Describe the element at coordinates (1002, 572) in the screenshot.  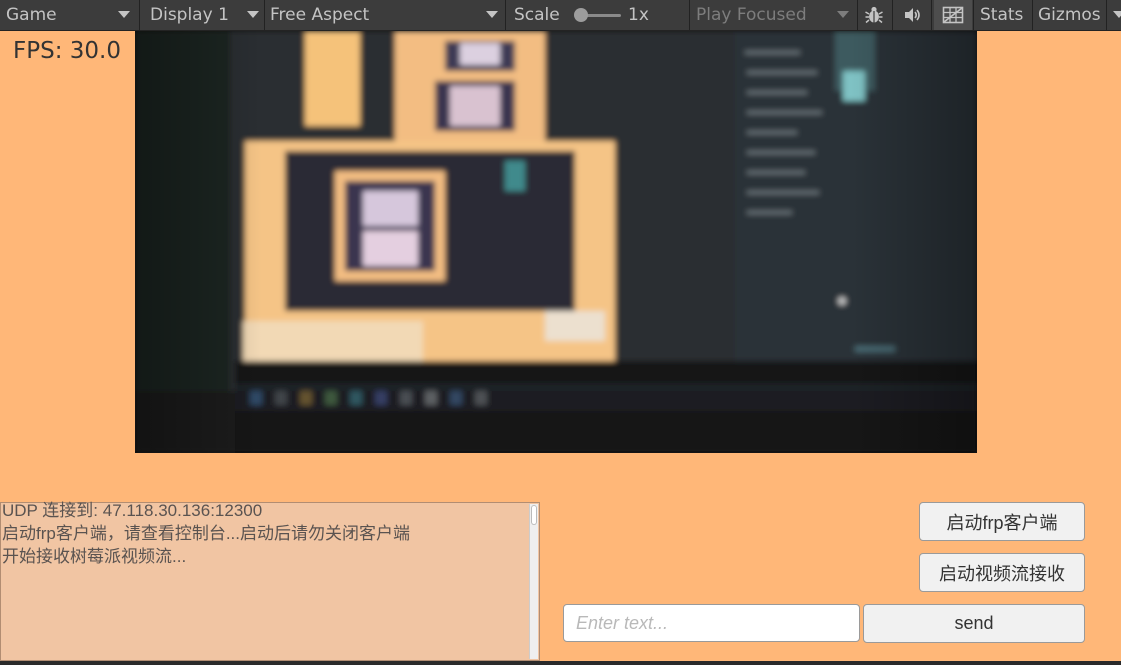
I see `start-video-stream-button: 启动视频流接收` at that location.